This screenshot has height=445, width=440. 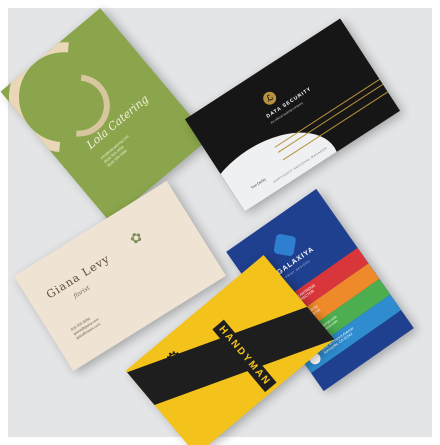 I want to click on hexagon-logo-icon, so click(x=285, y=245).